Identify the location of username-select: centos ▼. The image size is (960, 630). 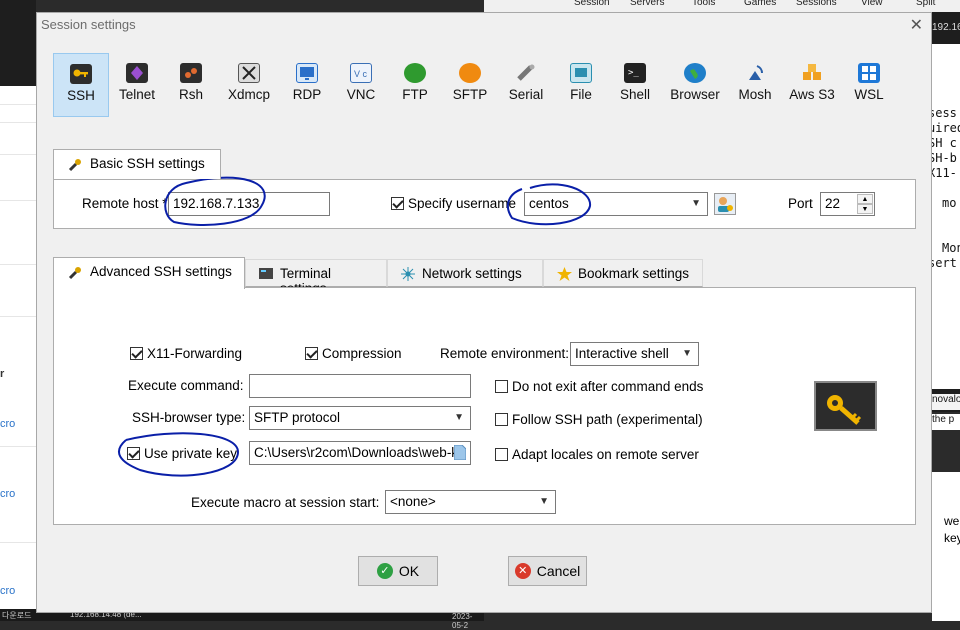
(616, 204).